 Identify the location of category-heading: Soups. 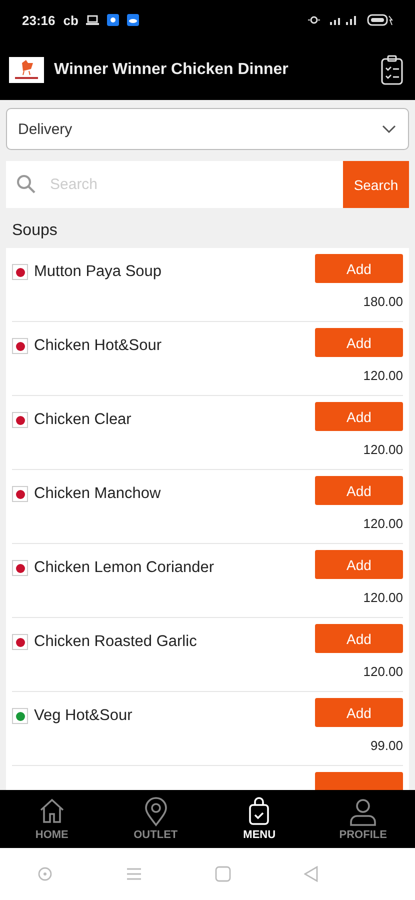
(34, 231).